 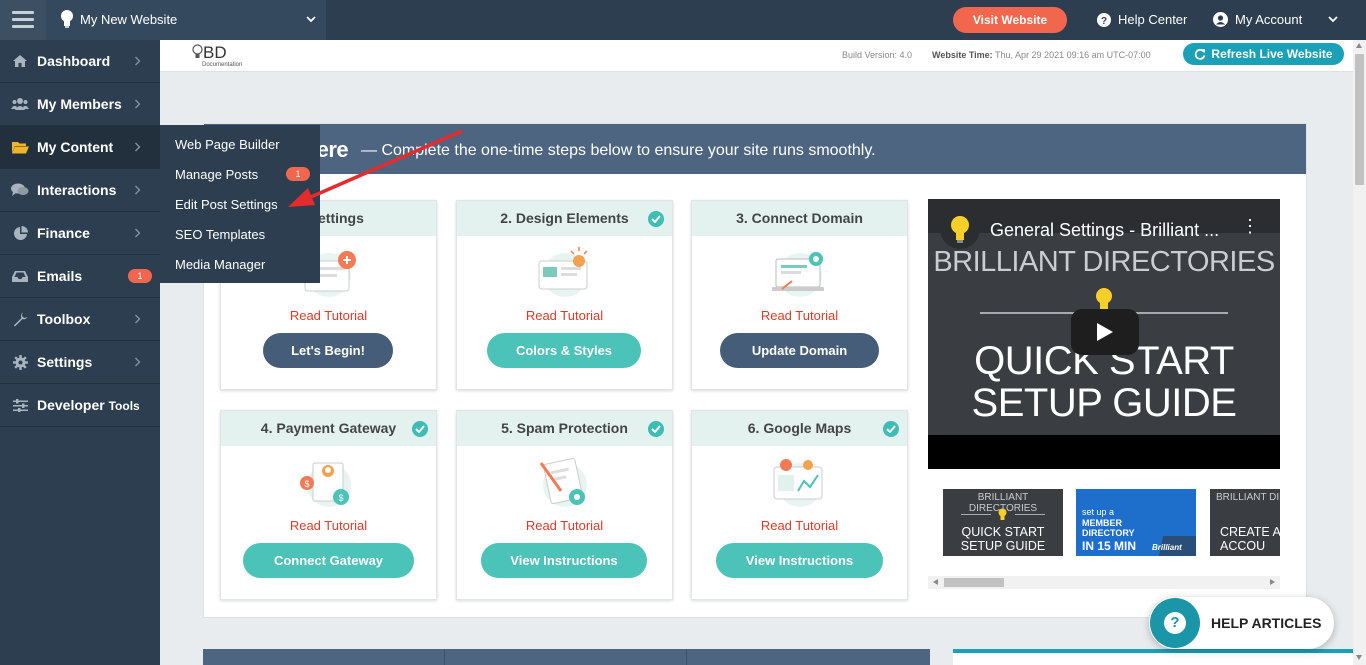 I want to click on sidebar-item-developer-tools: Developer Tools, so click(x=80, y=405).